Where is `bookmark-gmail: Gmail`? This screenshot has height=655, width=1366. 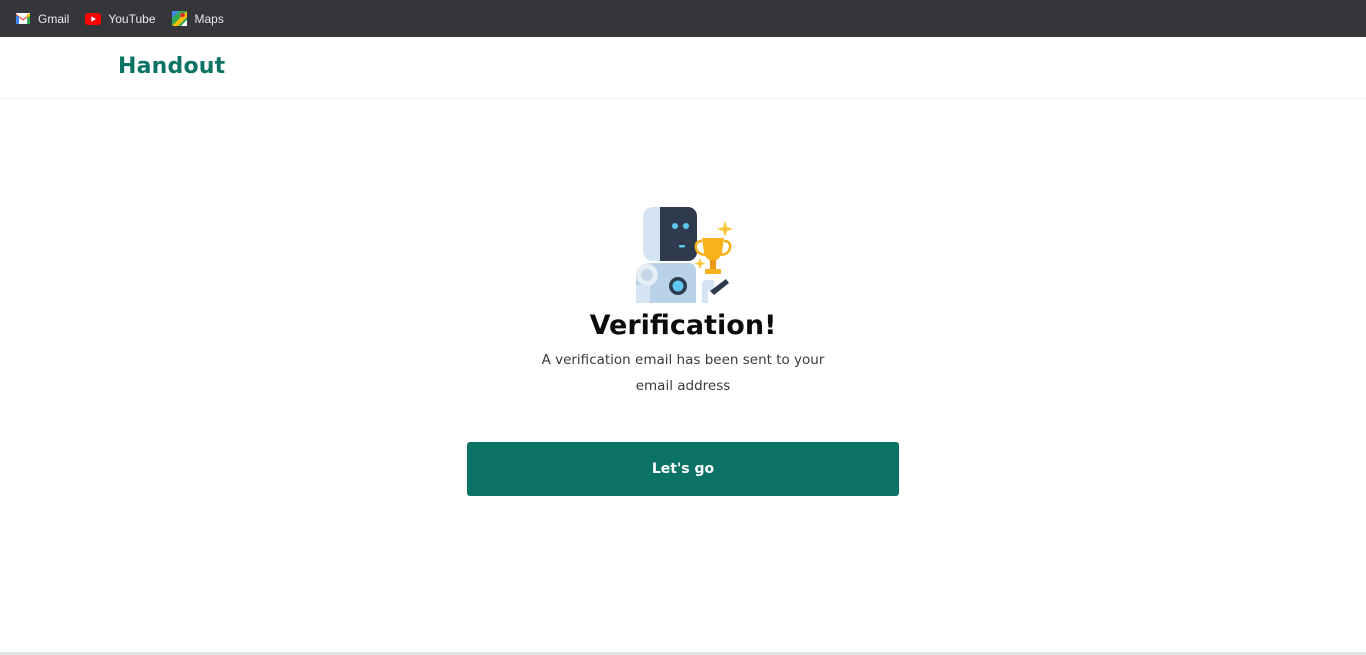 bookmark-gmail: Gmail is located at coordinates (43, 19).